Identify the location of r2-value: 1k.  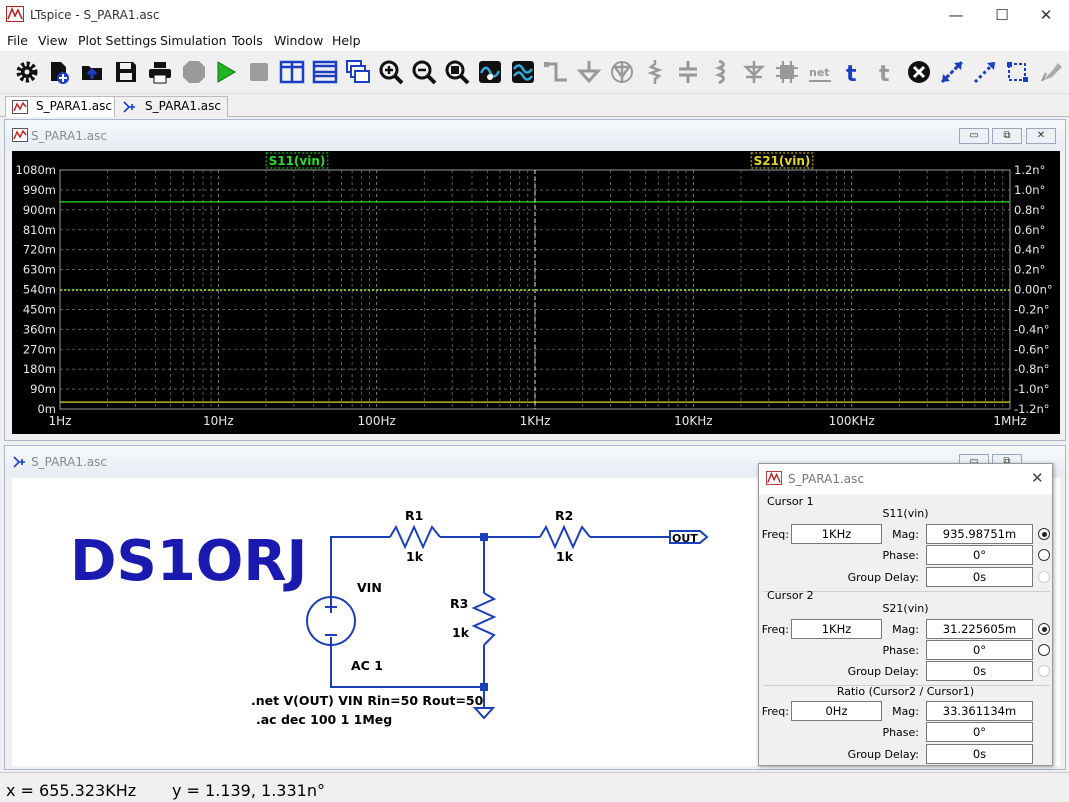
(565, 556).